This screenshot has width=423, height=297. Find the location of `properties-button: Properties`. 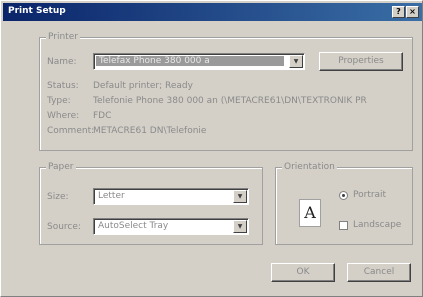

properties-button: Properties is located at coordinates (361, 61).